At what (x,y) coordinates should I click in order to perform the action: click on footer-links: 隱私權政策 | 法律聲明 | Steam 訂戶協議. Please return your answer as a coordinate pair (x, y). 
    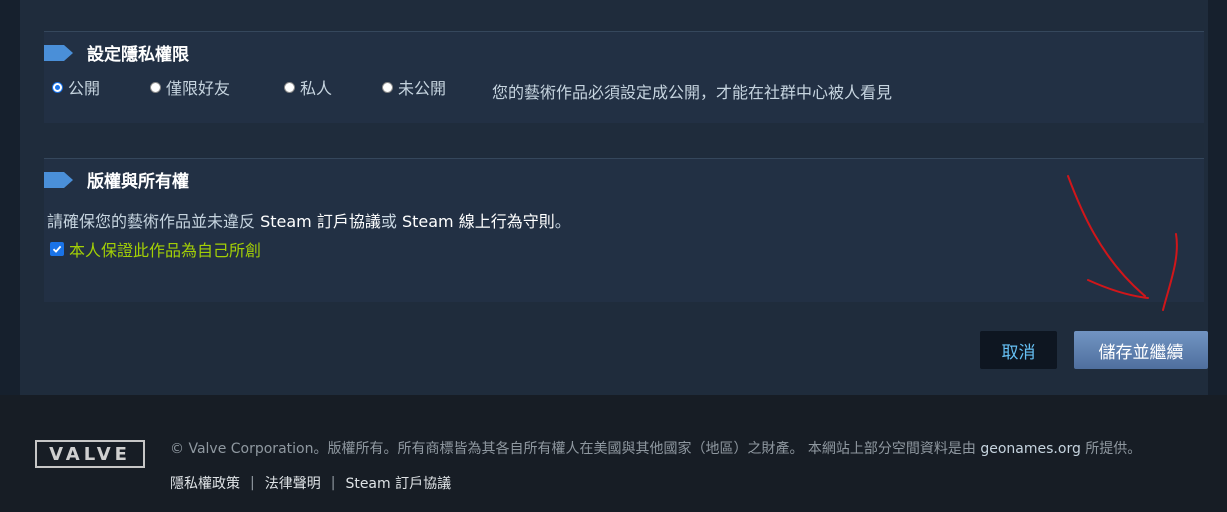
    Looking at the image, I should click on (310, 483).